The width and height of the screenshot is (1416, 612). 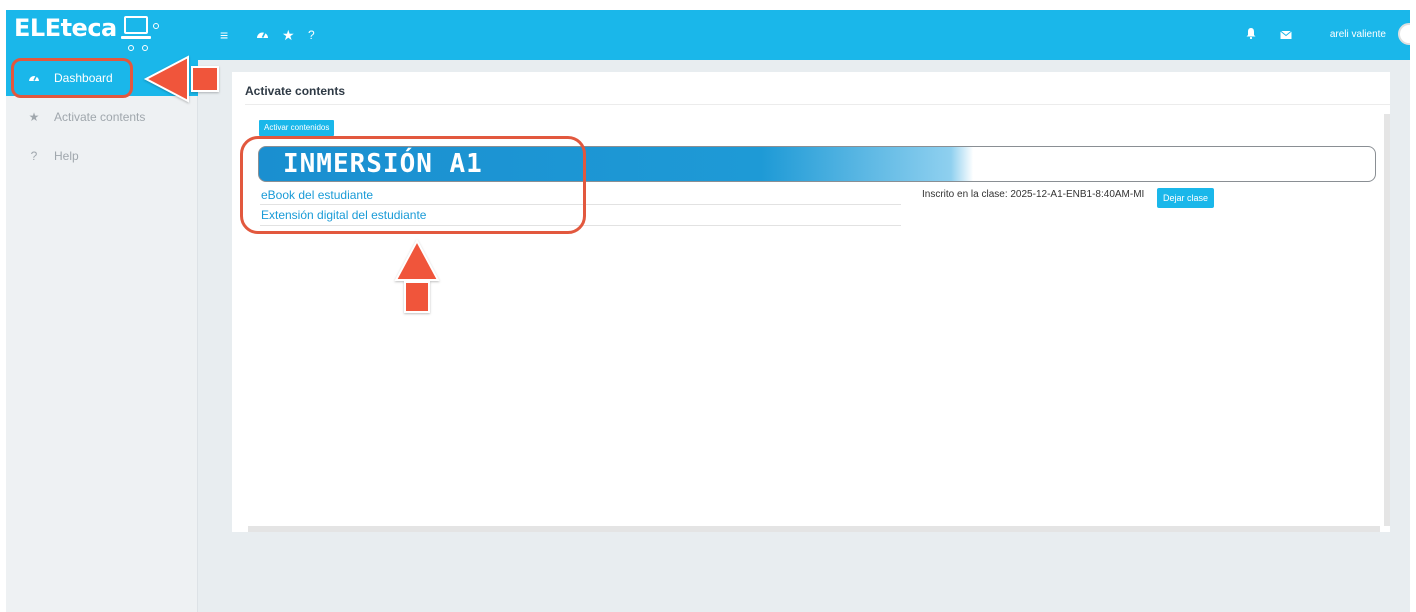 I want to click on sidebar-item-activate-contents: ★ Activate contents, so click(x=102, y=117).